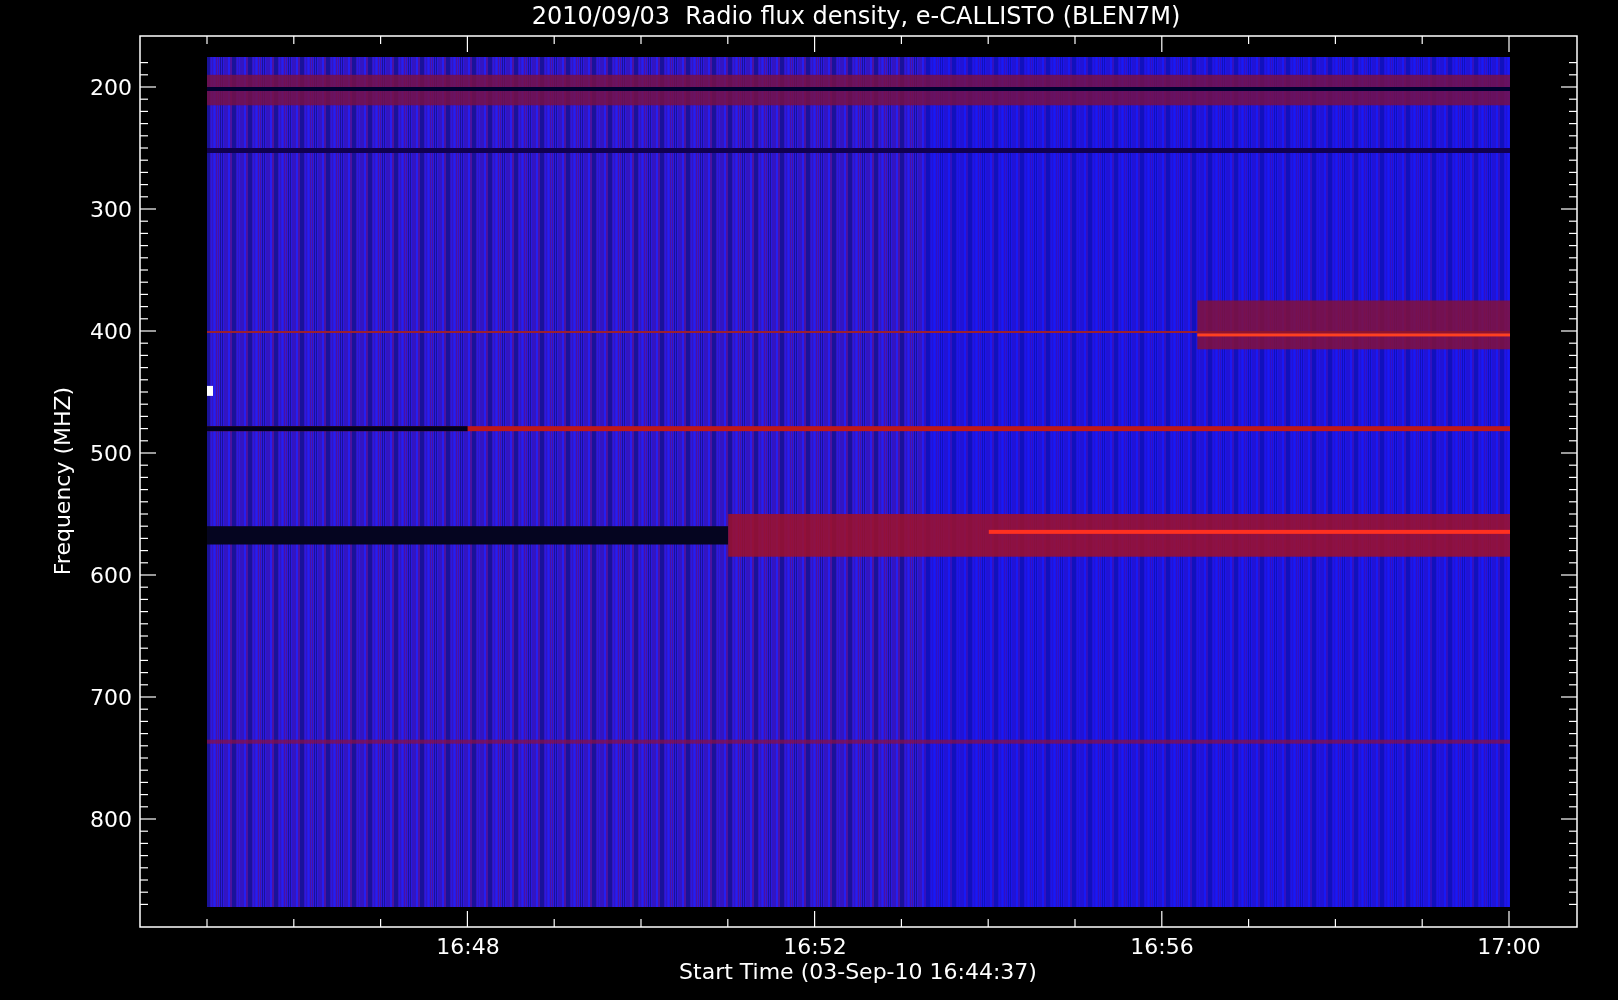 The image size is (1618, 1000). I want to click on chart-title: 2010/09/03 Radio flux density, e-CALLISTO (BLEN7M), so click(856, 16).